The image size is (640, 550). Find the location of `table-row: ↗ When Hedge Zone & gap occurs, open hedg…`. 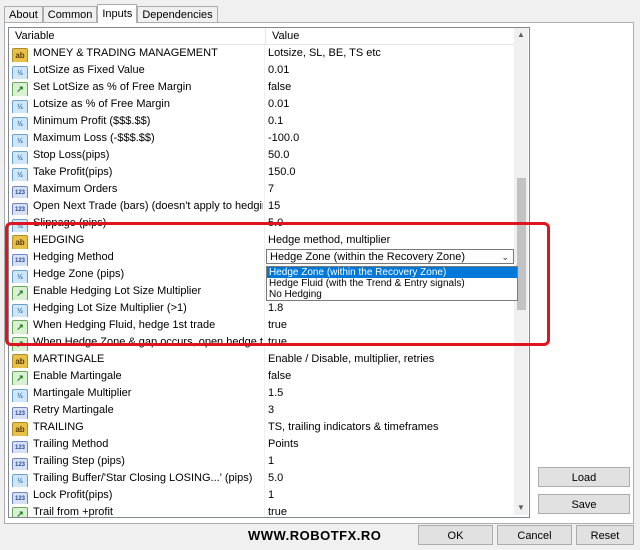

table-row: ↗ When Hedge Zone & gap occurs, open hedg… is located at coordinates (262, 342).